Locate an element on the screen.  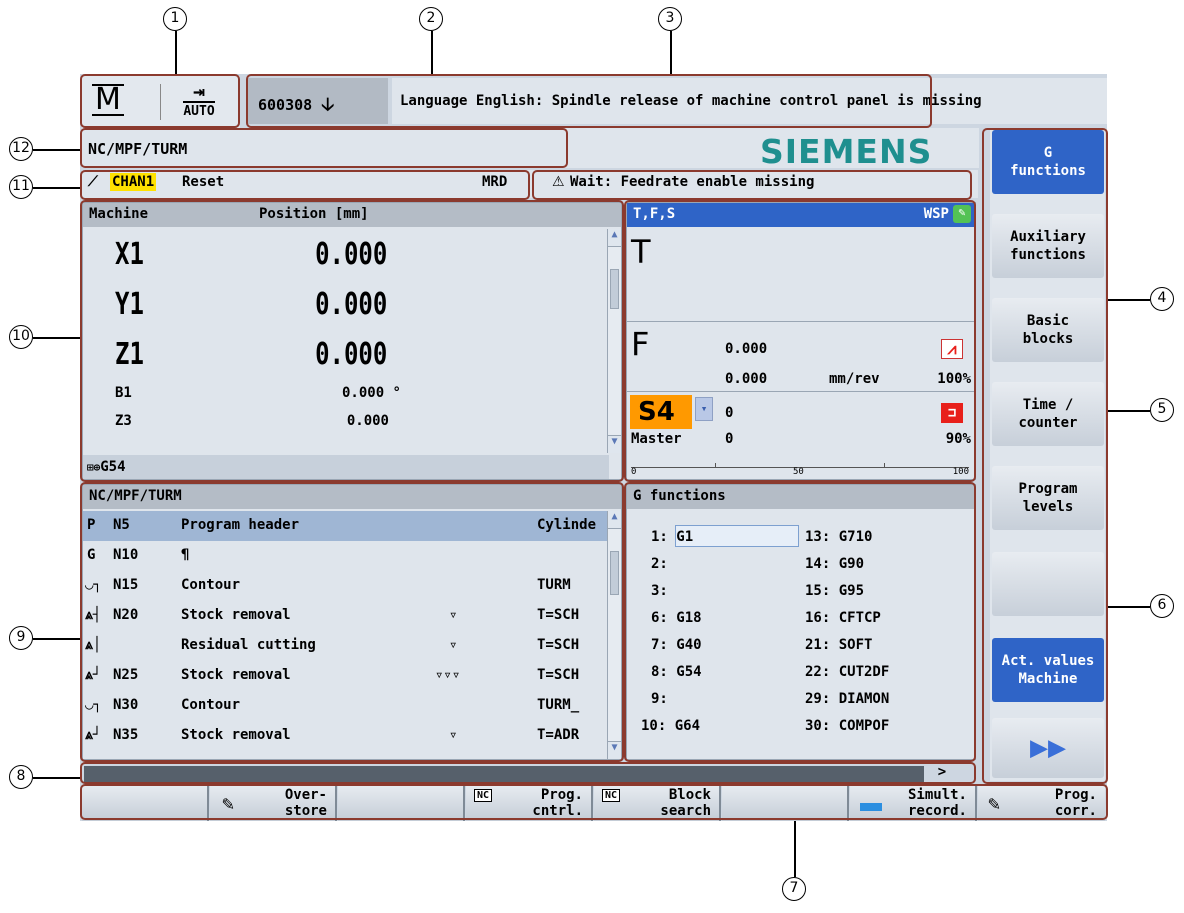
callout-11: 11 is located at coordinates (21, 187).